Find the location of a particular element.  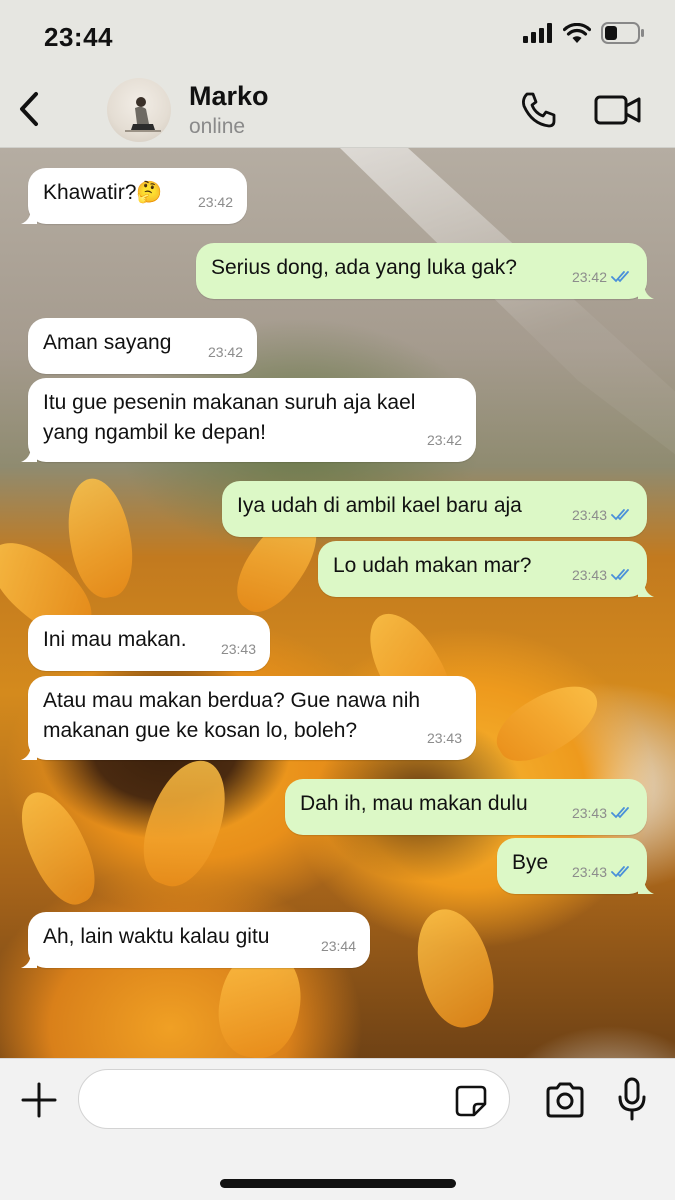

avatar is located at coordinates (139, 110).